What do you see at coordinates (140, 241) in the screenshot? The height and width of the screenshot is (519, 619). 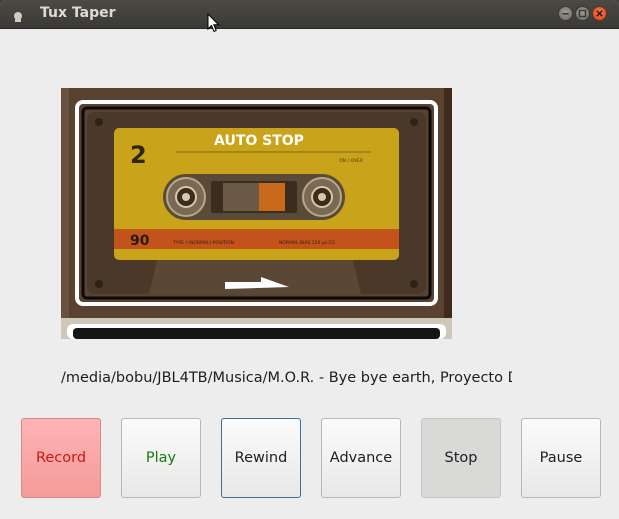 I see `cassette-length: 90` at bounding box center [140, 241].